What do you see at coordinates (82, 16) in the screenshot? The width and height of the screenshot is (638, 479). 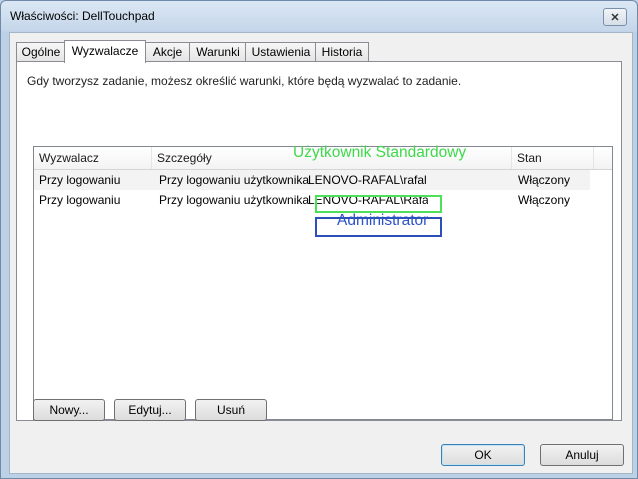 I see `window-title: Właściwości: DellTouchpad` at bounding box center [82, 16].